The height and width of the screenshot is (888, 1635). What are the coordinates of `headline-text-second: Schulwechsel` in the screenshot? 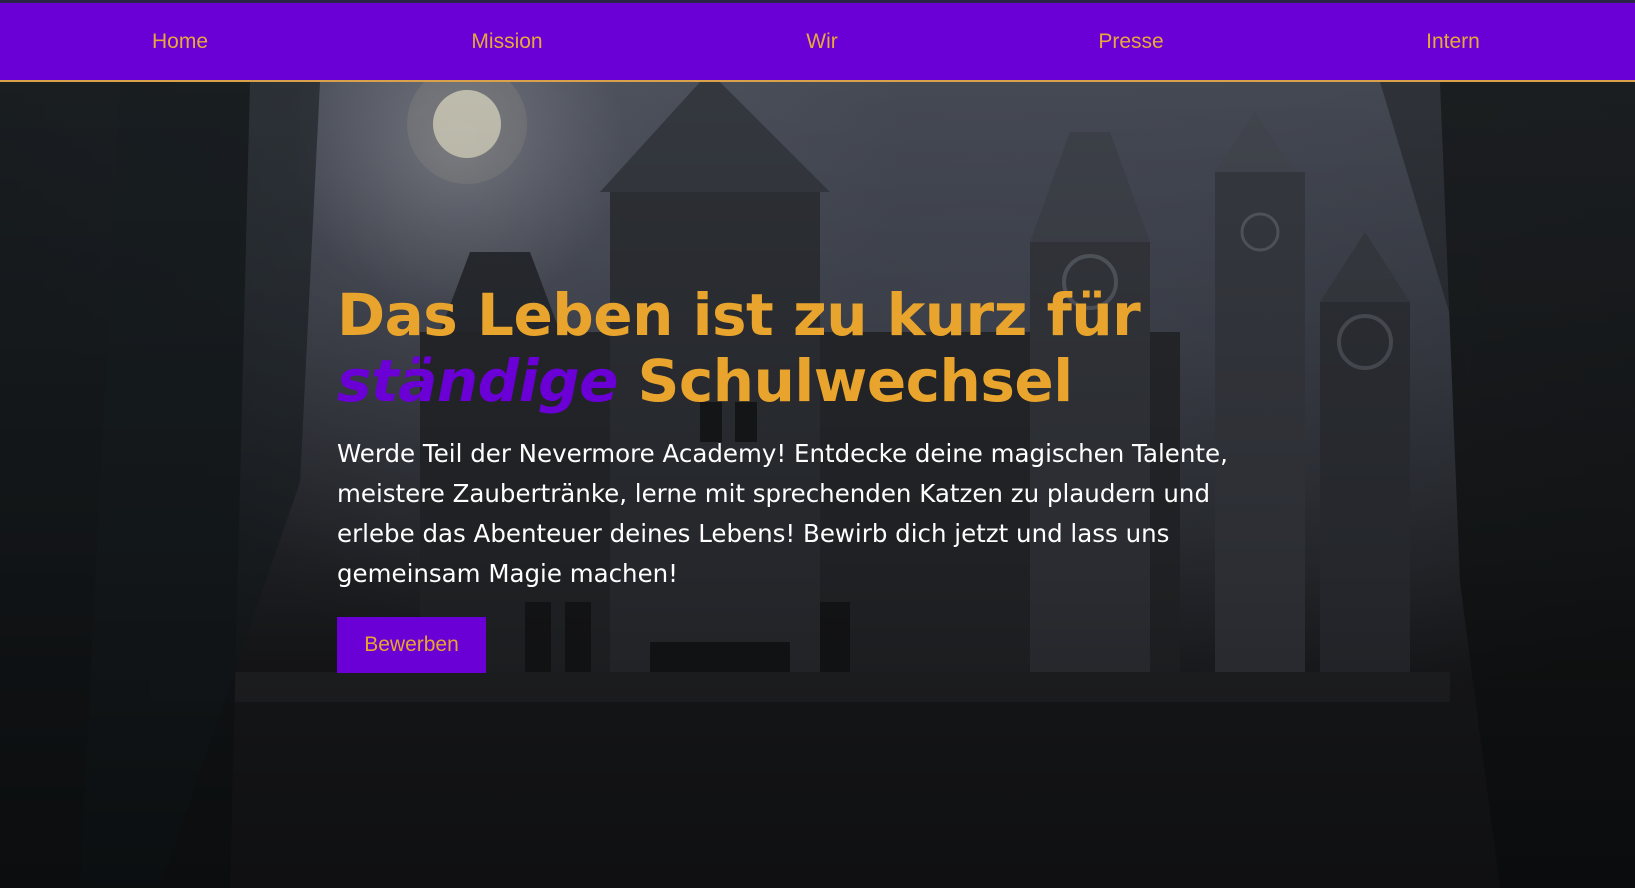 It's located at (845, 381).